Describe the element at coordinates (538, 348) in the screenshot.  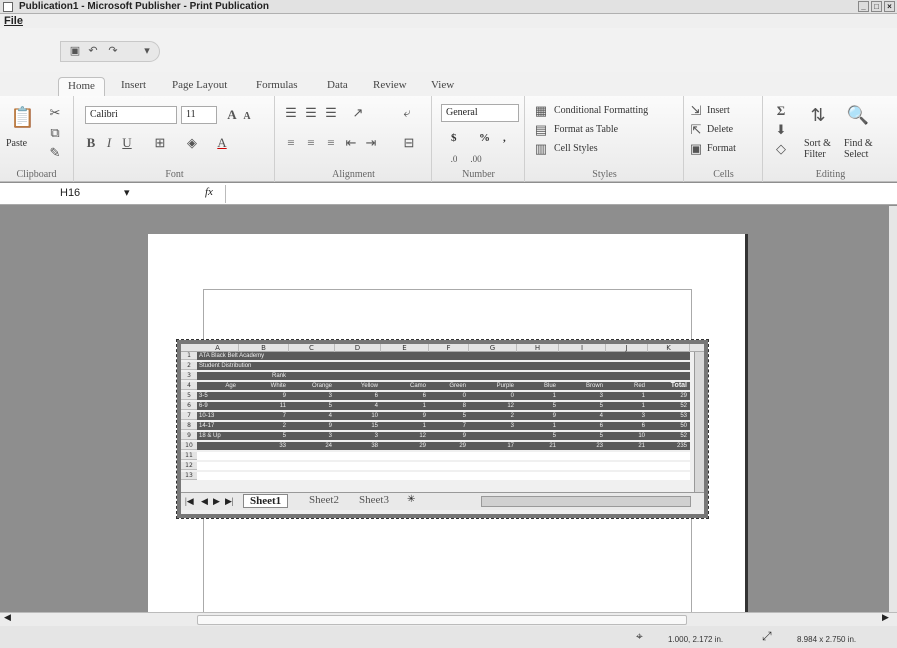
I see `column-header: H` at that location.